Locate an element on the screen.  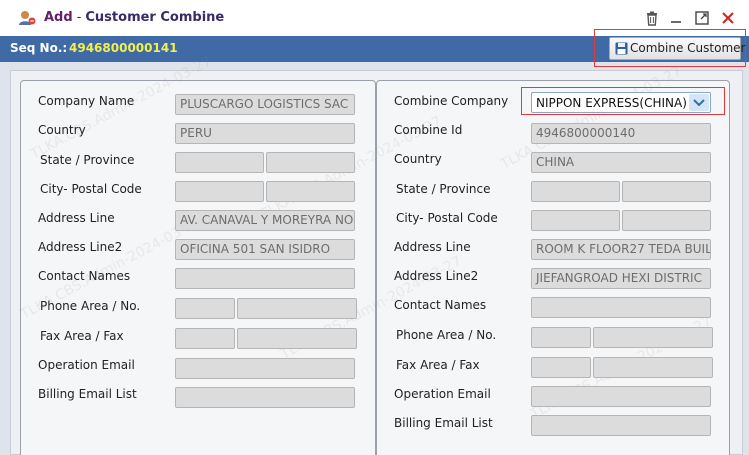
seq-value: 4946800000141 is located at coordinates (123, 48).